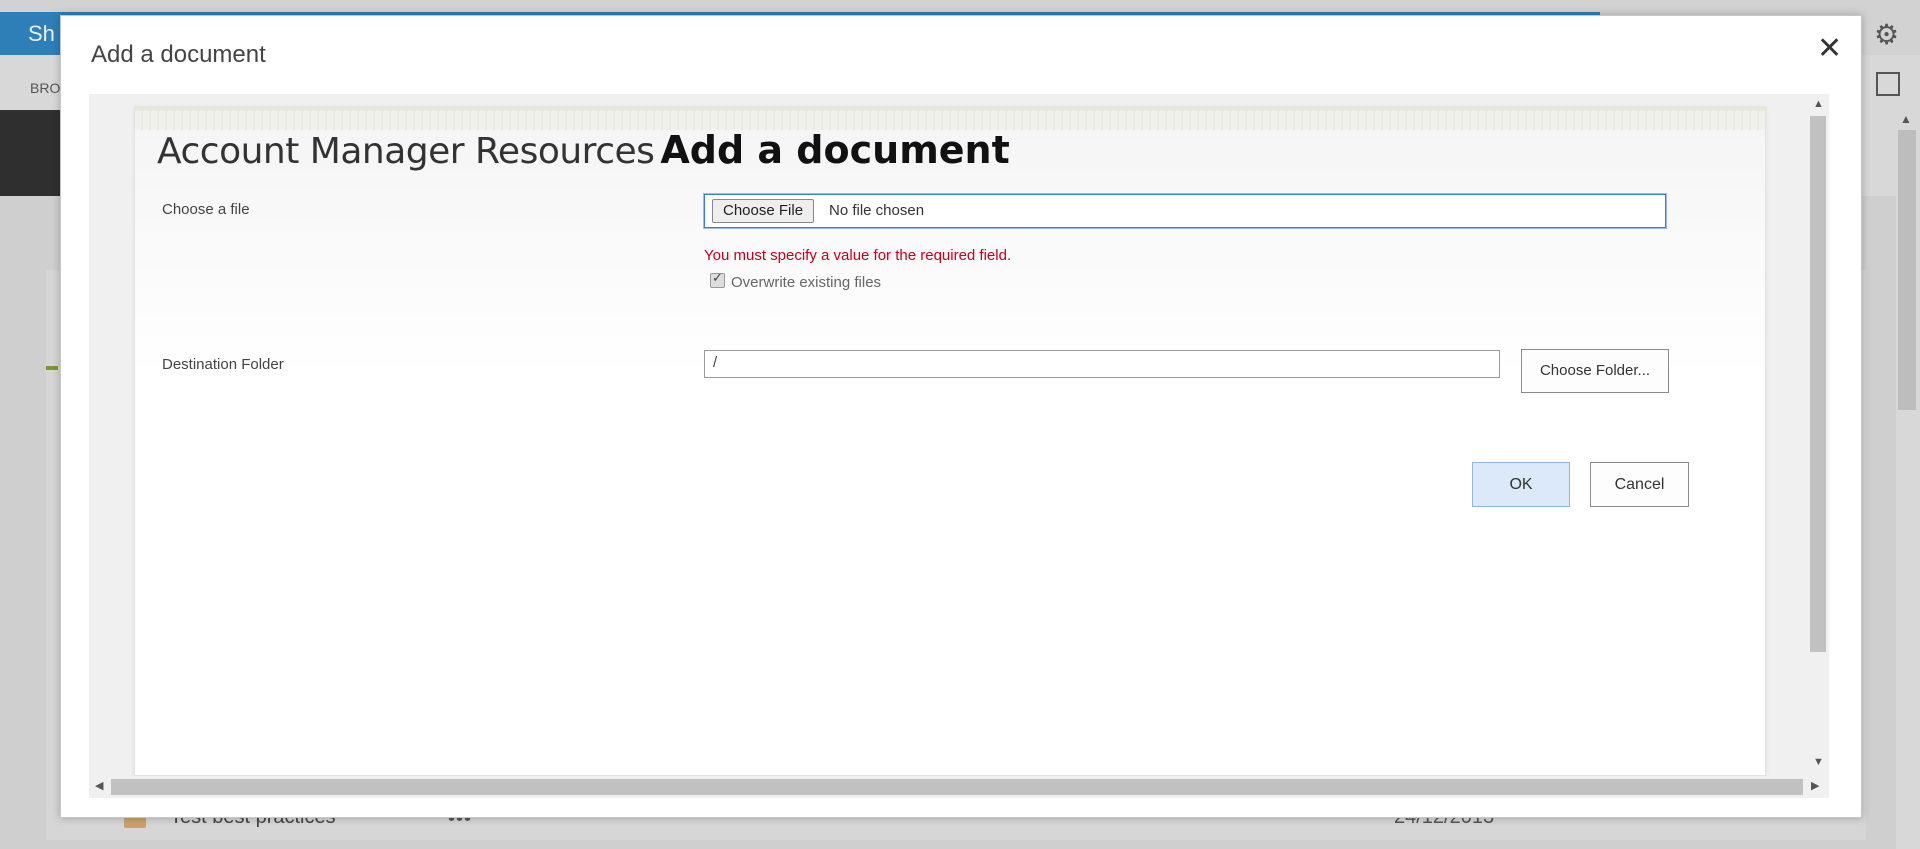  I want to click on destination-folder-label: Destination Folder, so click(223, 364).